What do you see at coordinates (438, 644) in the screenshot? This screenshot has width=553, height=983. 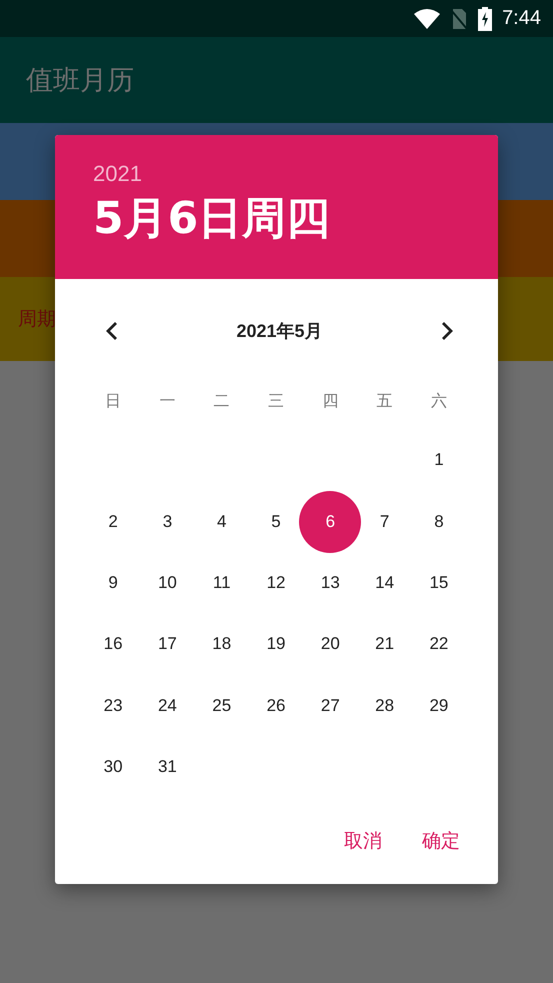 I see `day-cell: 22` at bounding box center [438, 644].